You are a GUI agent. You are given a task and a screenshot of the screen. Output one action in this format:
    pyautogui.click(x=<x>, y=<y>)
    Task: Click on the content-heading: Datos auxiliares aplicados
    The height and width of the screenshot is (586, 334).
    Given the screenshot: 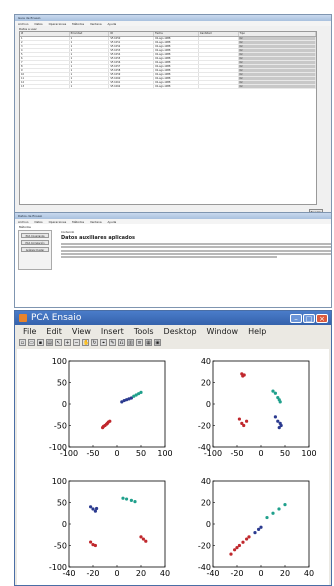 What is the action you would take?
    pyautogui.click(x=98, y=238)
    